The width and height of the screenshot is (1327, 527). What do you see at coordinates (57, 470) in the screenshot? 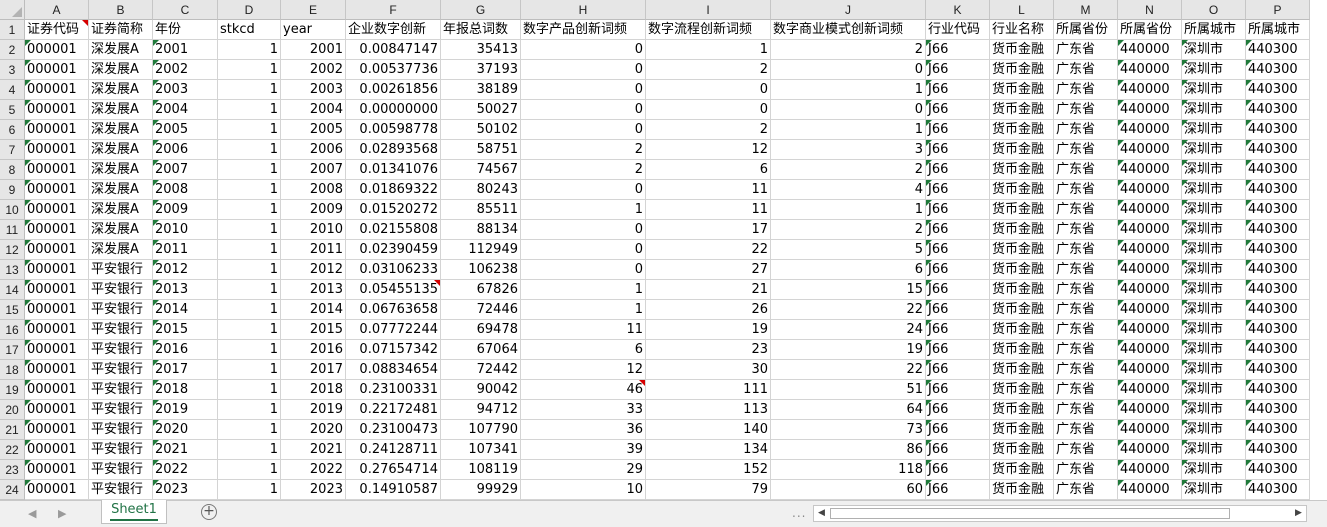
I see `cell-a23: 000001` at bounding box center [57, 470].